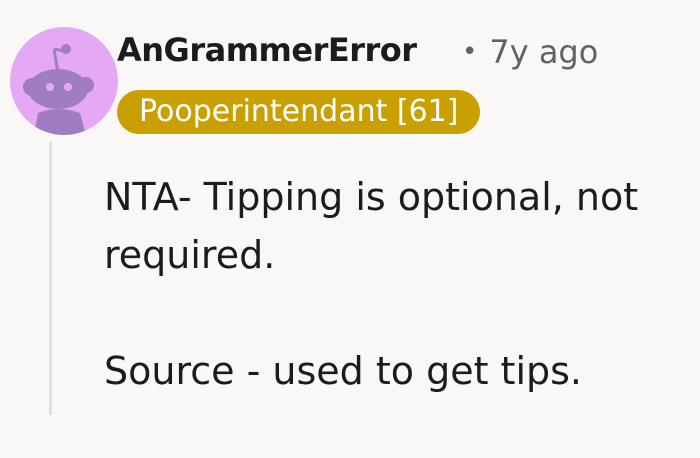 The image size is (700, 458). I want to click on comment-author: AnGrammerError, so click(267, 50).